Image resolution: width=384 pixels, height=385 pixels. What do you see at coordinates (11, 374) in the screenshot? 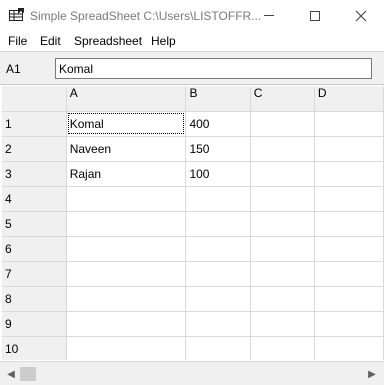
I see `scroll-left-icon: ◀` at bounding box center [11, 374].